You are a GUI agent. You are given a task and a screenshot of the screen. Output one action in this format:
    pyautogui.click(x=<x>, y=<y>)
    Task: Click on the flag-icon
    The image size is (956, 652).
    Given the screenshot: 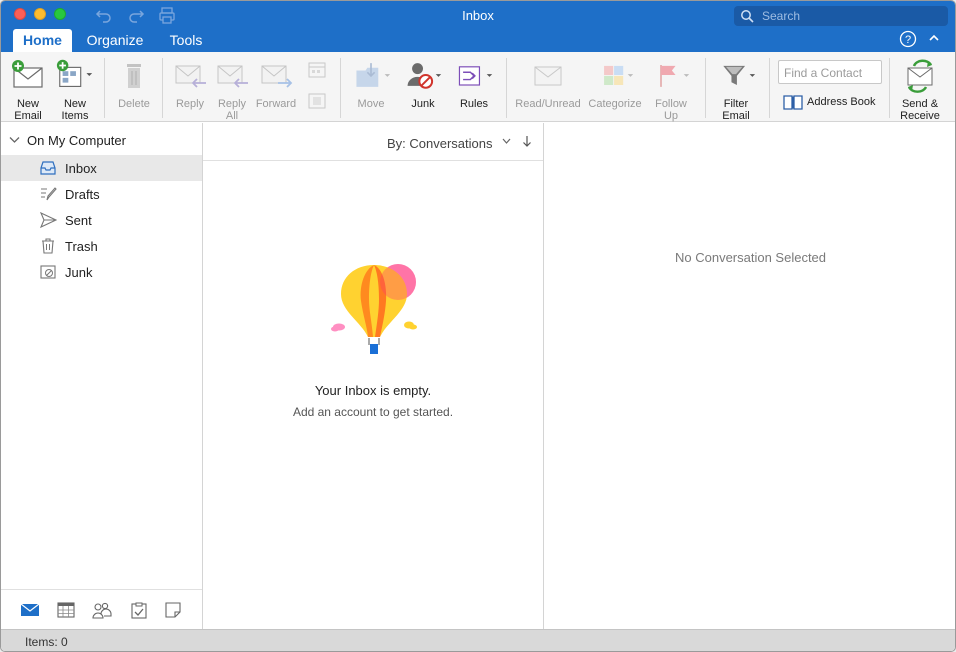 What is the action you would take?
    pyautogui.click(x=675, y=76)
    